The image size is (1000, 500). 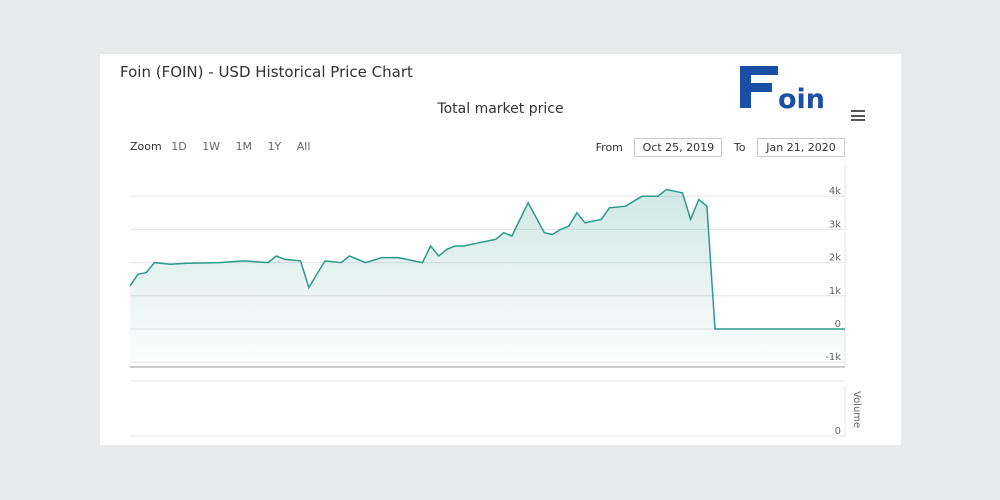 What do you see at coordinates (835, 258) in the screenshot?
I see `y-tick-label: 2k` at bounding box center [835, 258].